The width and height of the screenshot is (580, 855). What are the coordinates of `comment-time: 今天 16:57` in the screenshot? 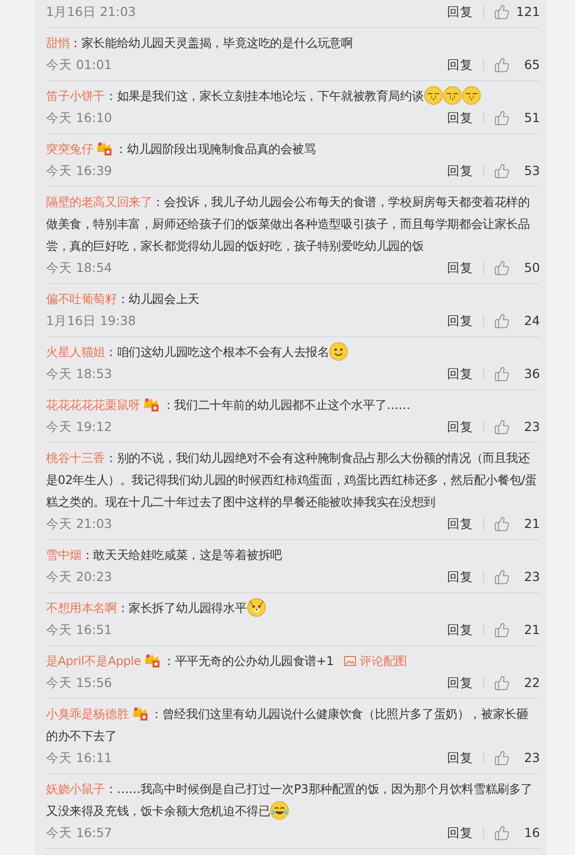 It's located at (79, 833).